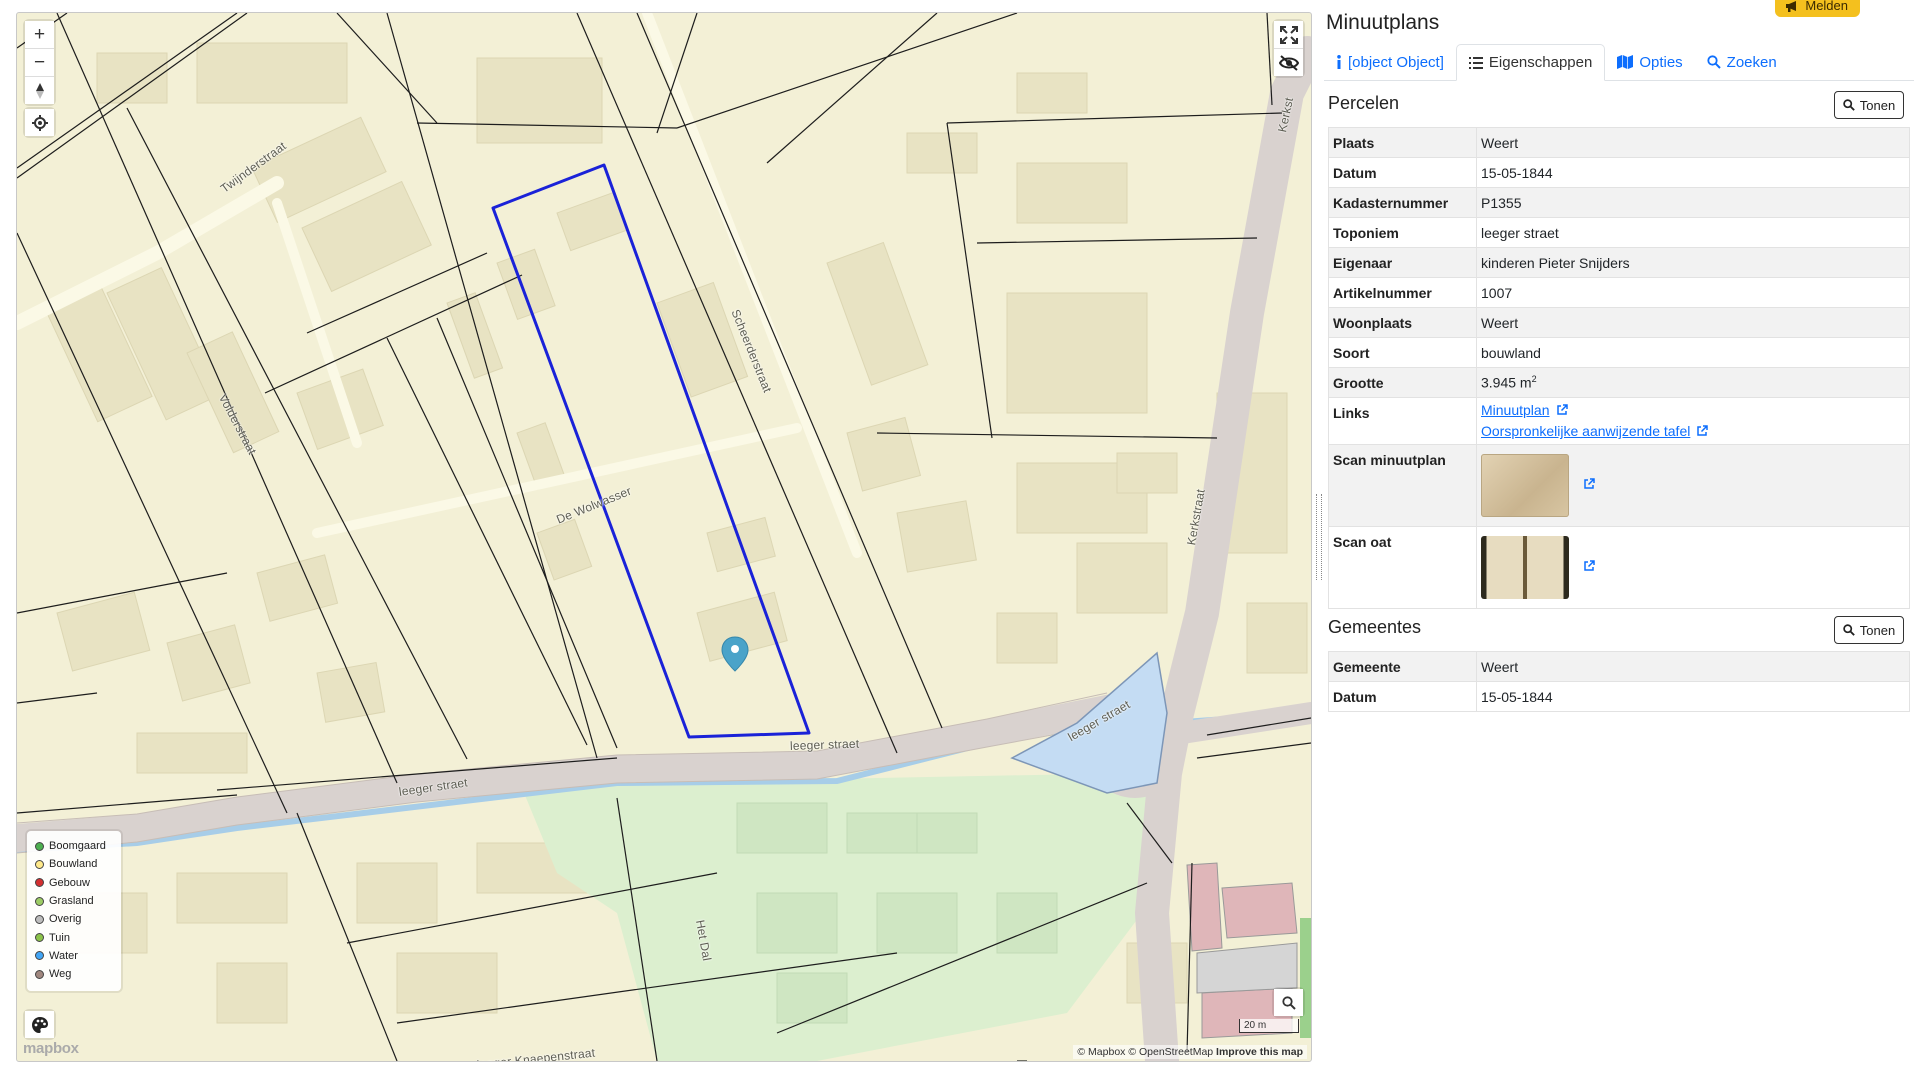  What do you see at coordinates (78, 883) in the screenshot?
I see `legend-item: Gebouw` at bounding box center [78, 883].